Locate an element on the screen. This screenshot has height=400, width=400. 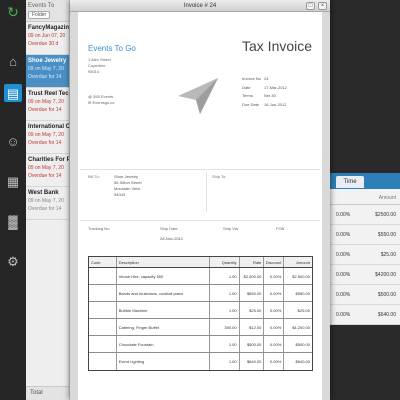
tracking-number-label: Tracking No is located at coordinates (99, 228).